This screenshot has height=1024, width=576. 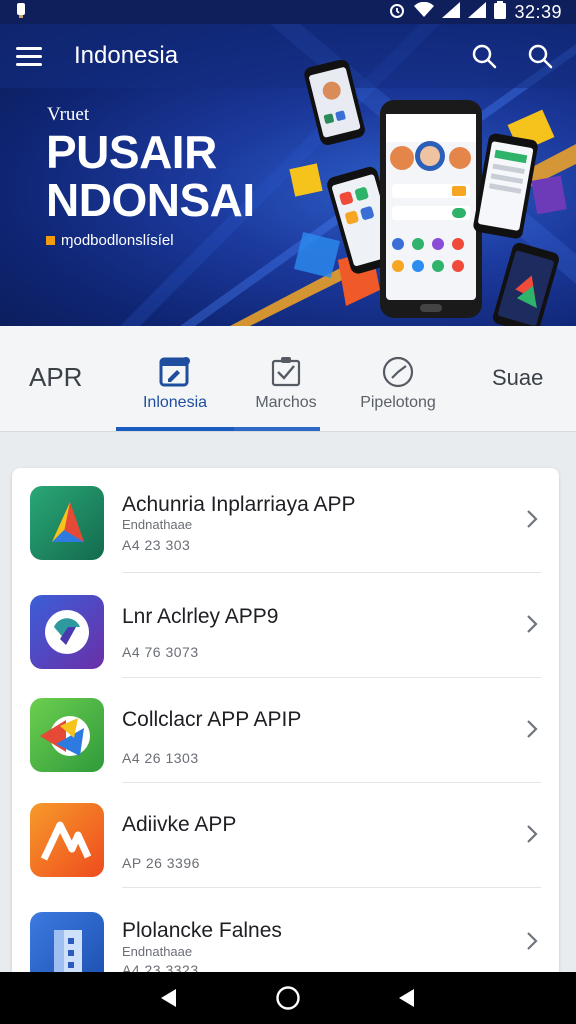 What do you see at coordinates (517, 378) in the screenshot?
I see `tab-right-label: Suae` at bounding box center [517, 378].